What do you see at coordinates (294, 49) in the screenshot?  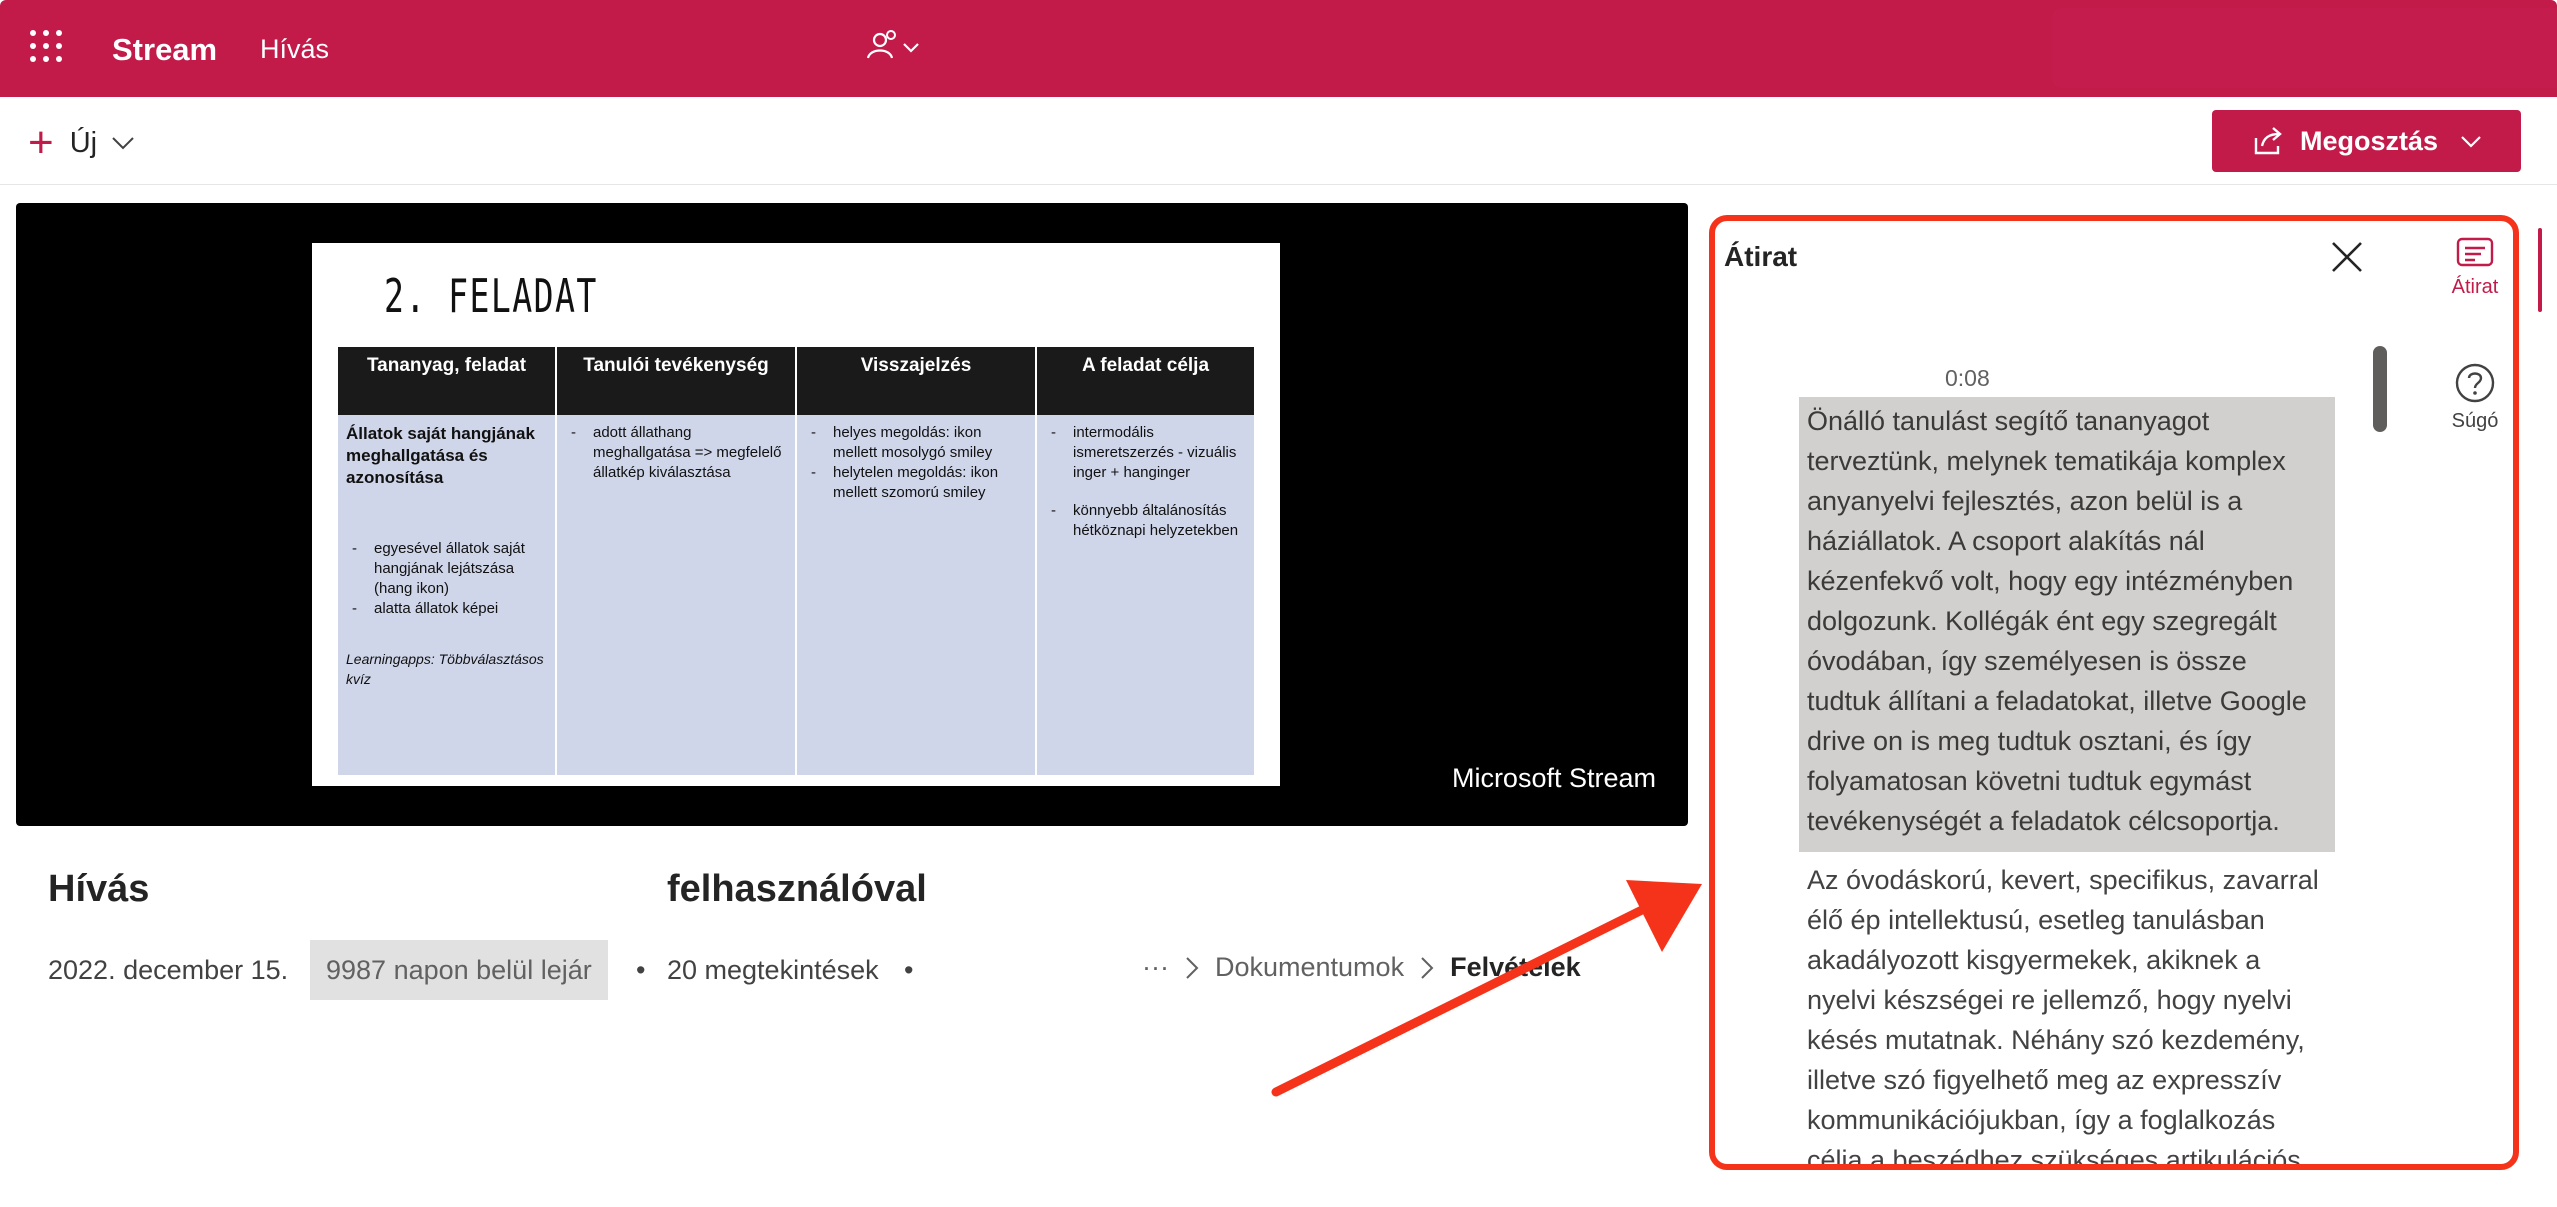 I see `meeting-breadcrumb: Hívás` at bounding box center [294, 49].